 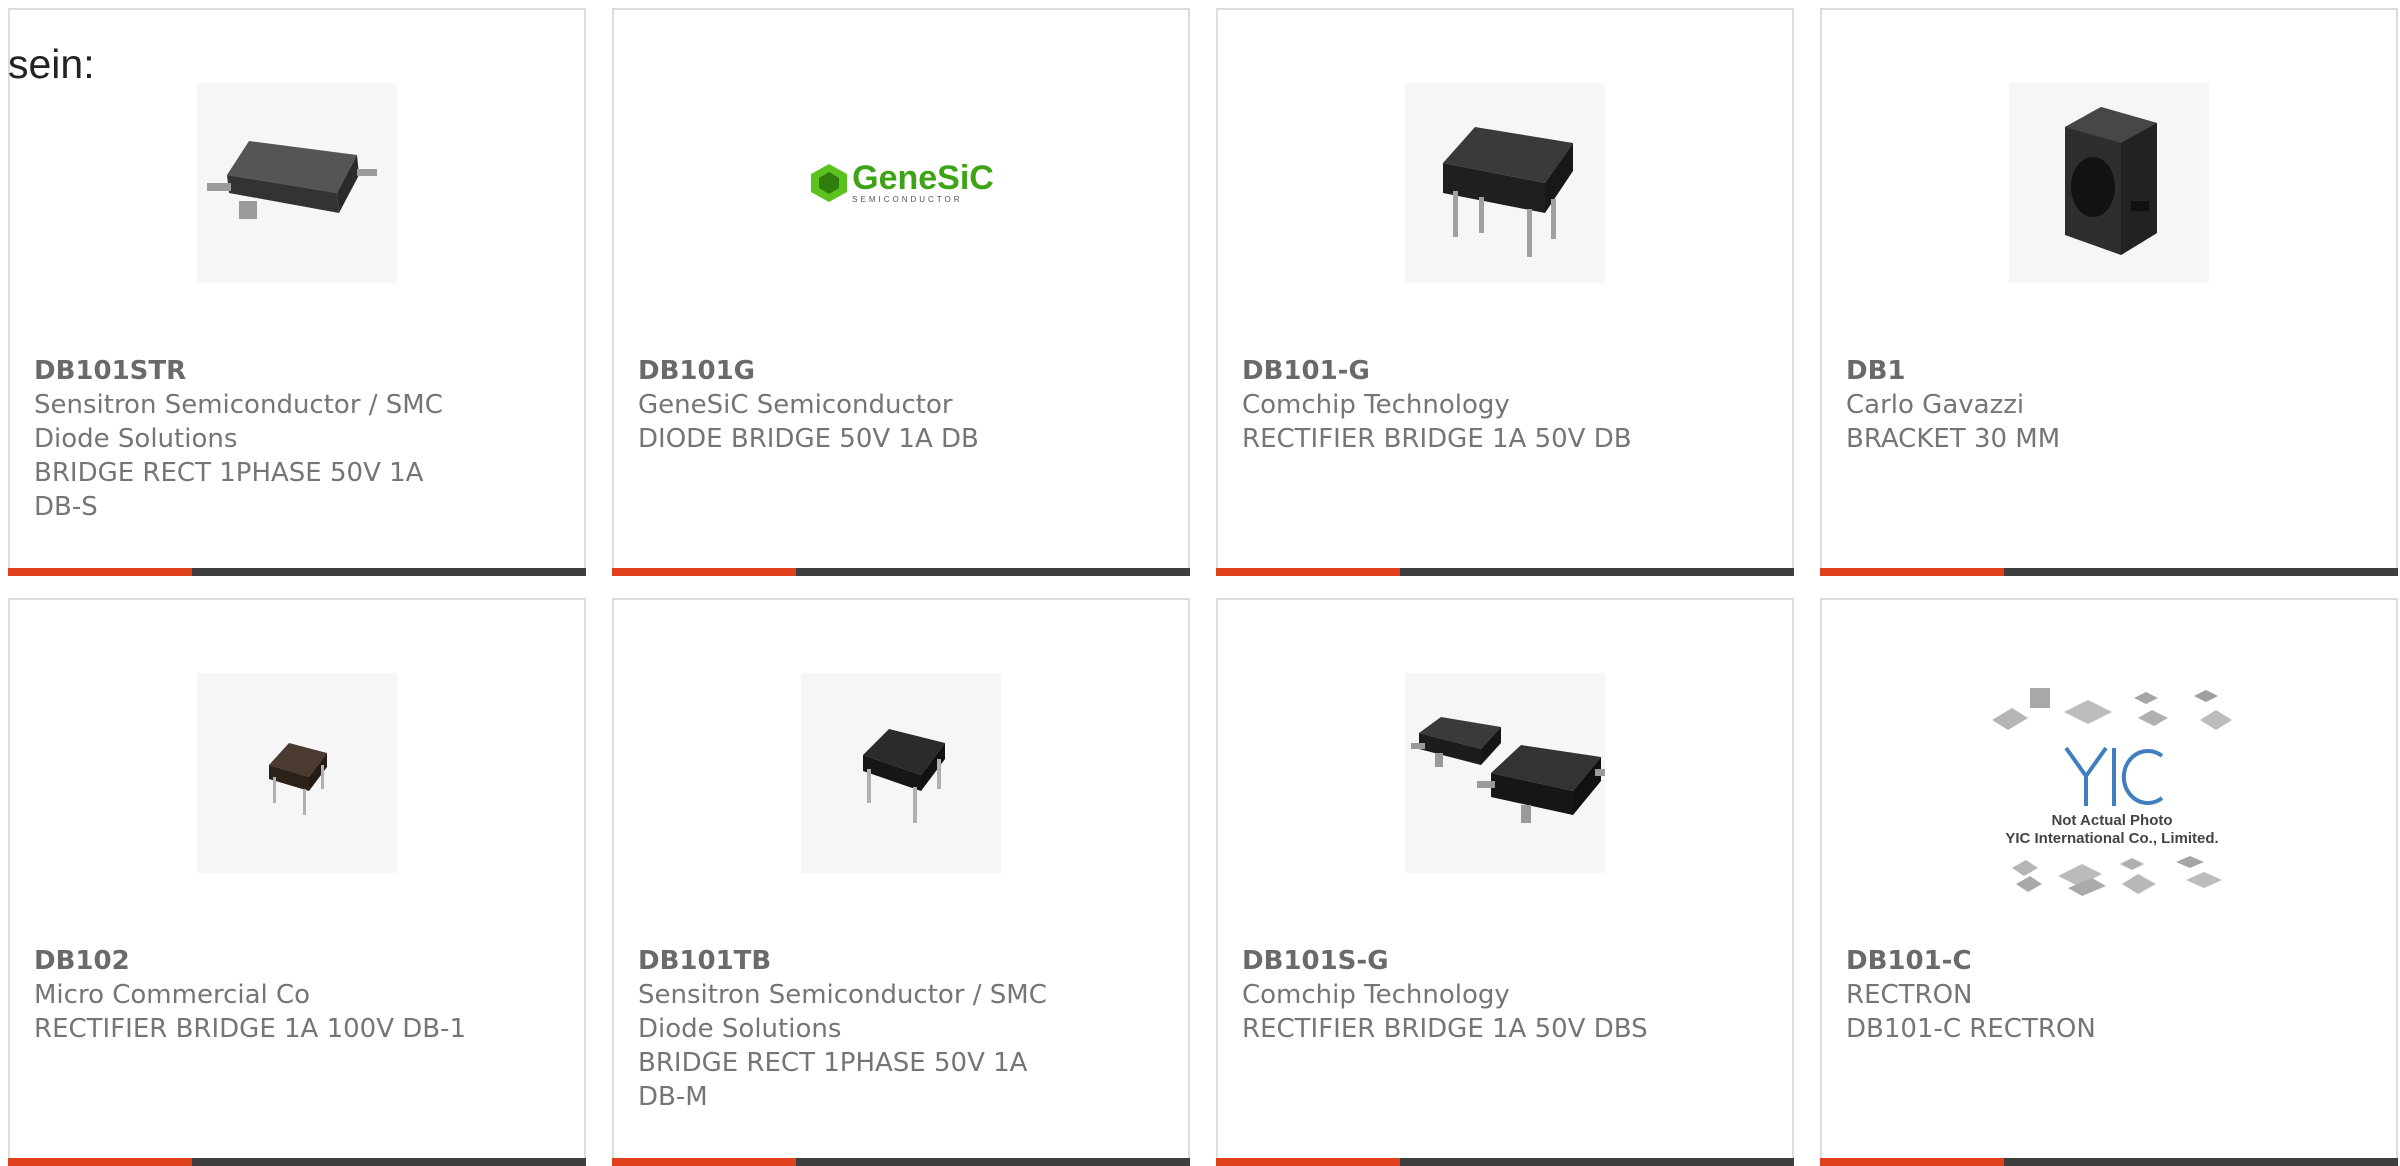 I want to click on part-number: DB101STR, so click(x=299, y=371).